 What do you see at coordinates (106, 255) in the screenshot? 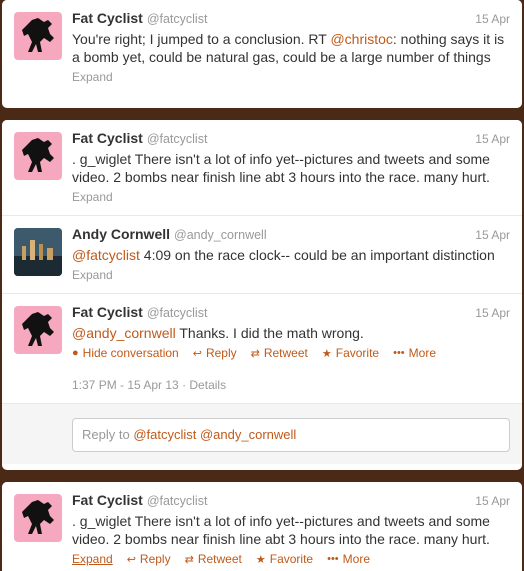
I see `mention-link: @fatcyclist` at bounding box center [106, 255].